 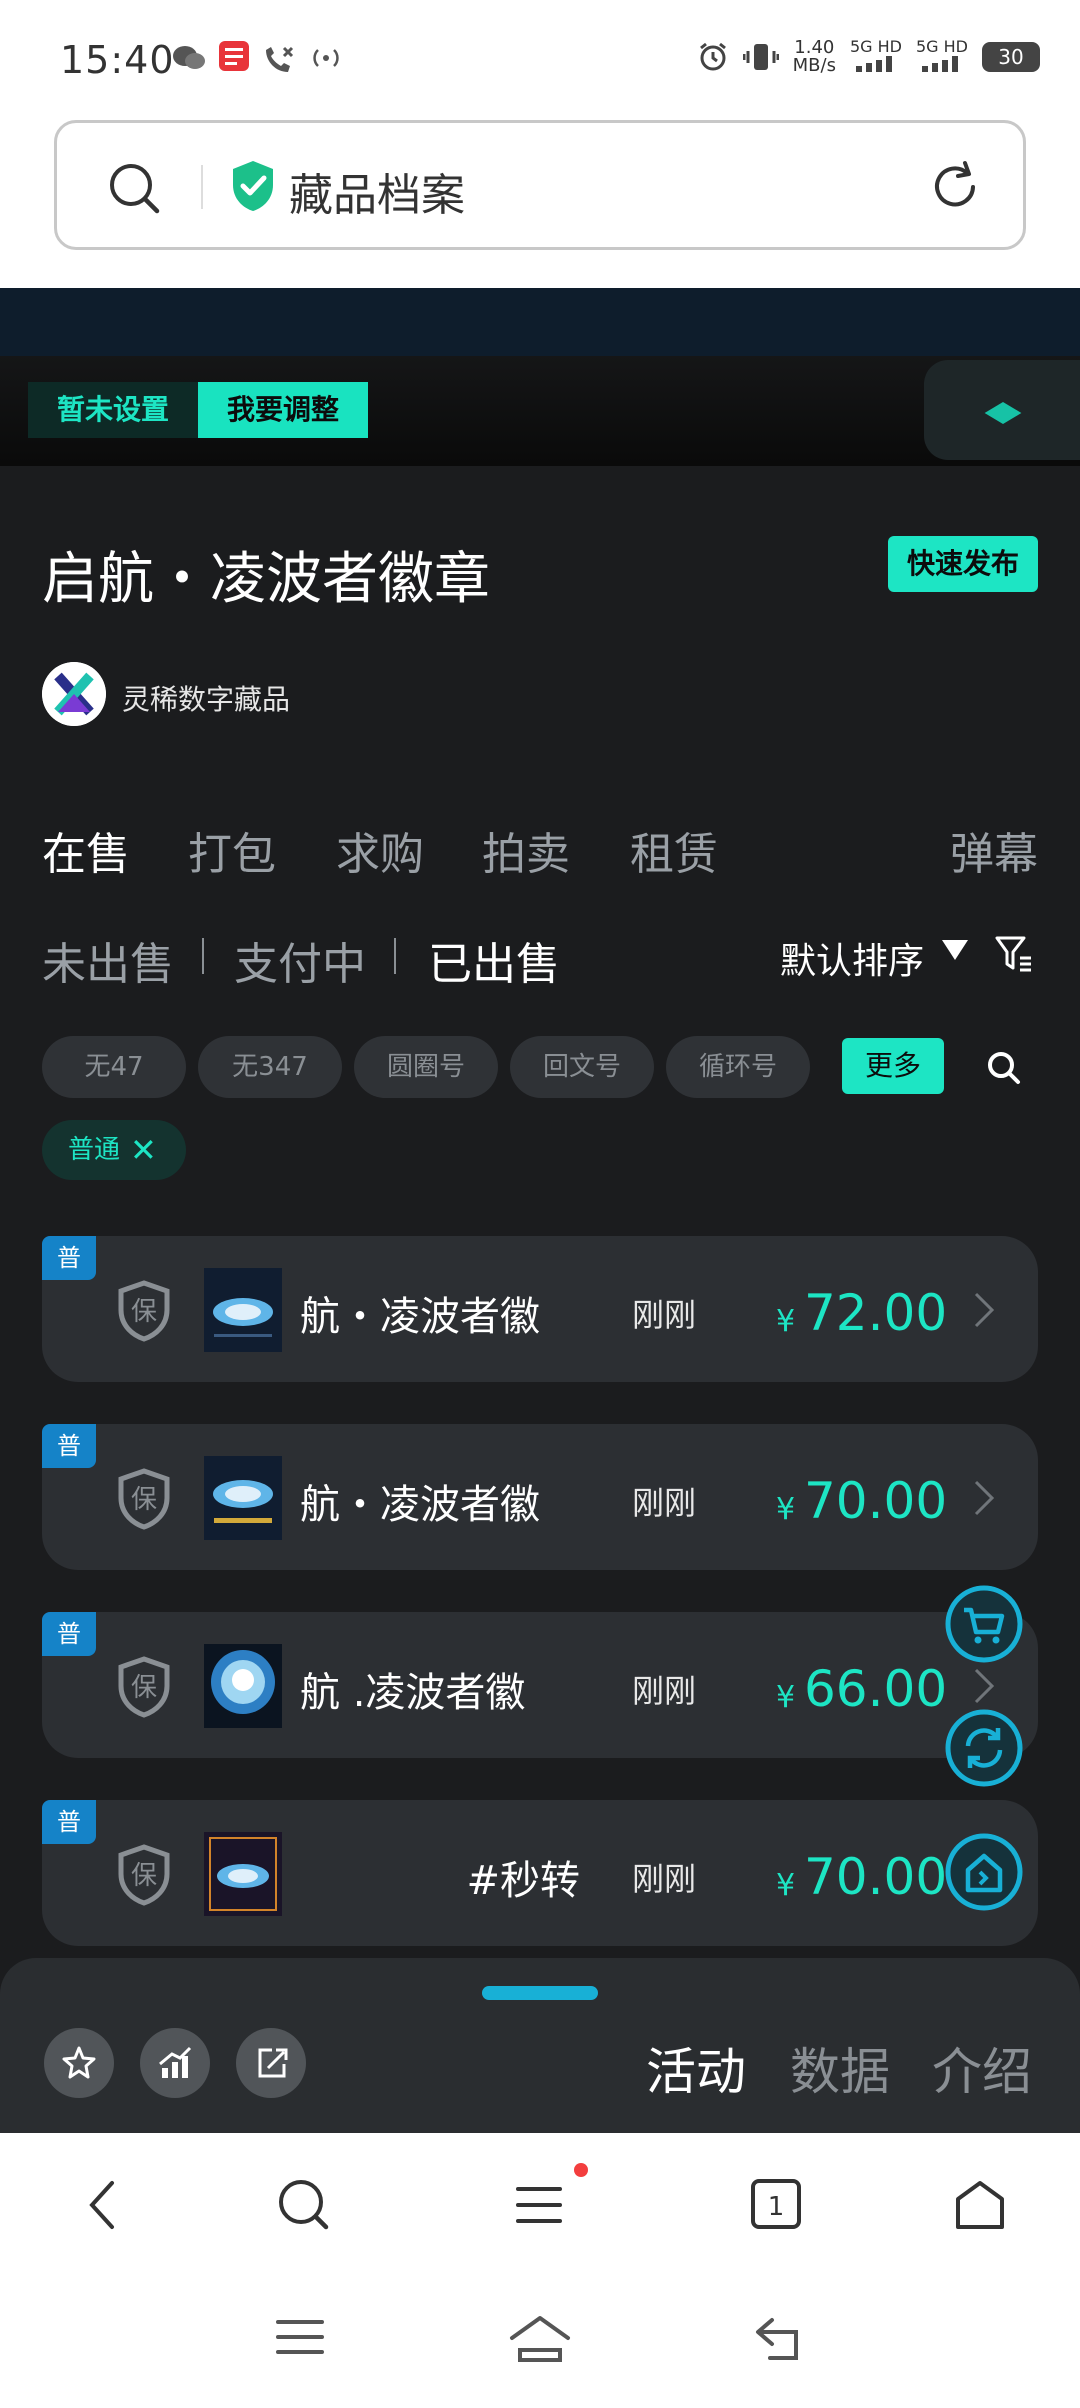 I want to click on menu-icon, so click(x=539, y=2207).